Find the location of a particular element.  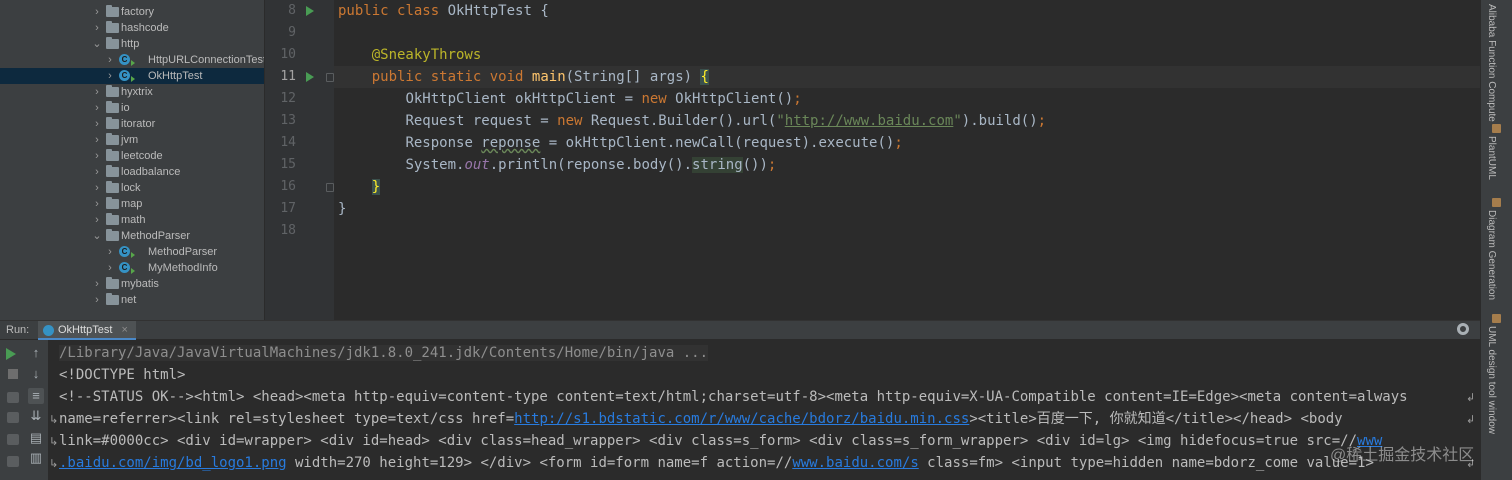

soft-wrap-start-icon: ↳ is located at coordinates (54, 419).